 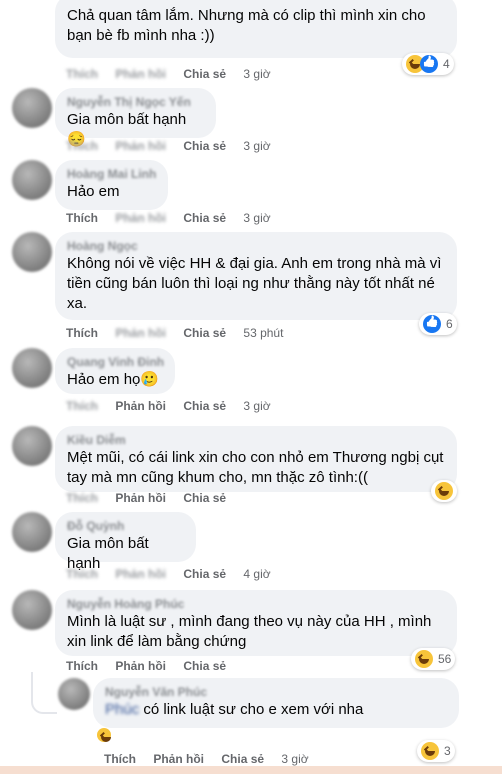 I want to click on comment-bubble: Đỗ Quỳnh Gia môn bất hạnh, so click(x=125, y=542).